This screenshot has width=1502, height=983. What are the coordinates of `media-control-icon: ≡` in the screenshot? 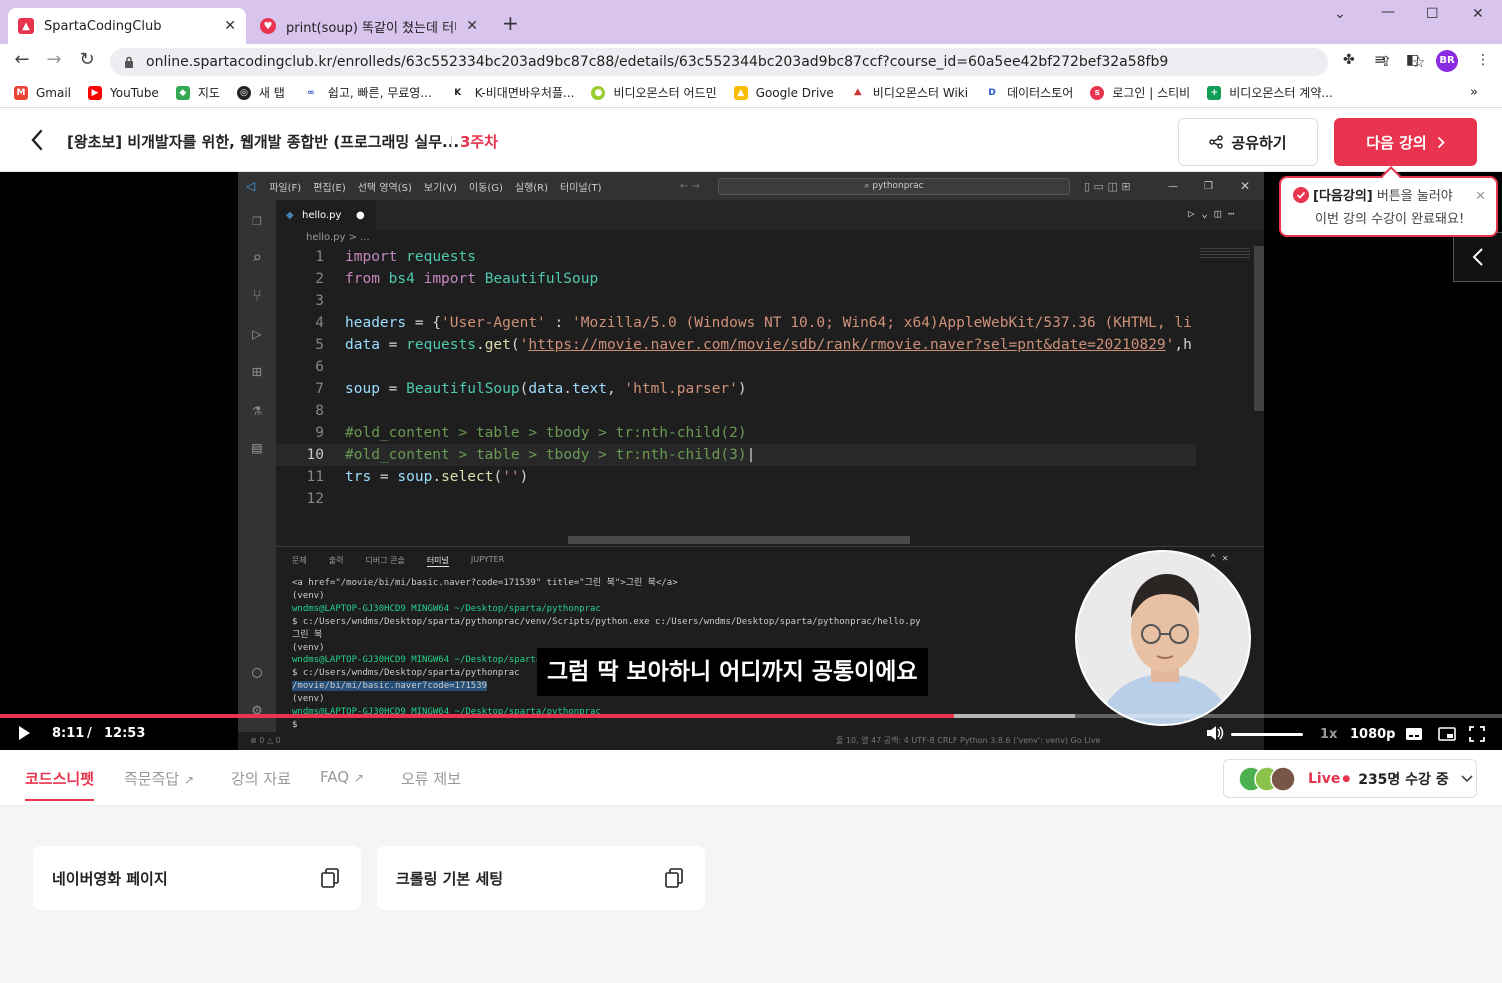 It's located at (1380, 60).